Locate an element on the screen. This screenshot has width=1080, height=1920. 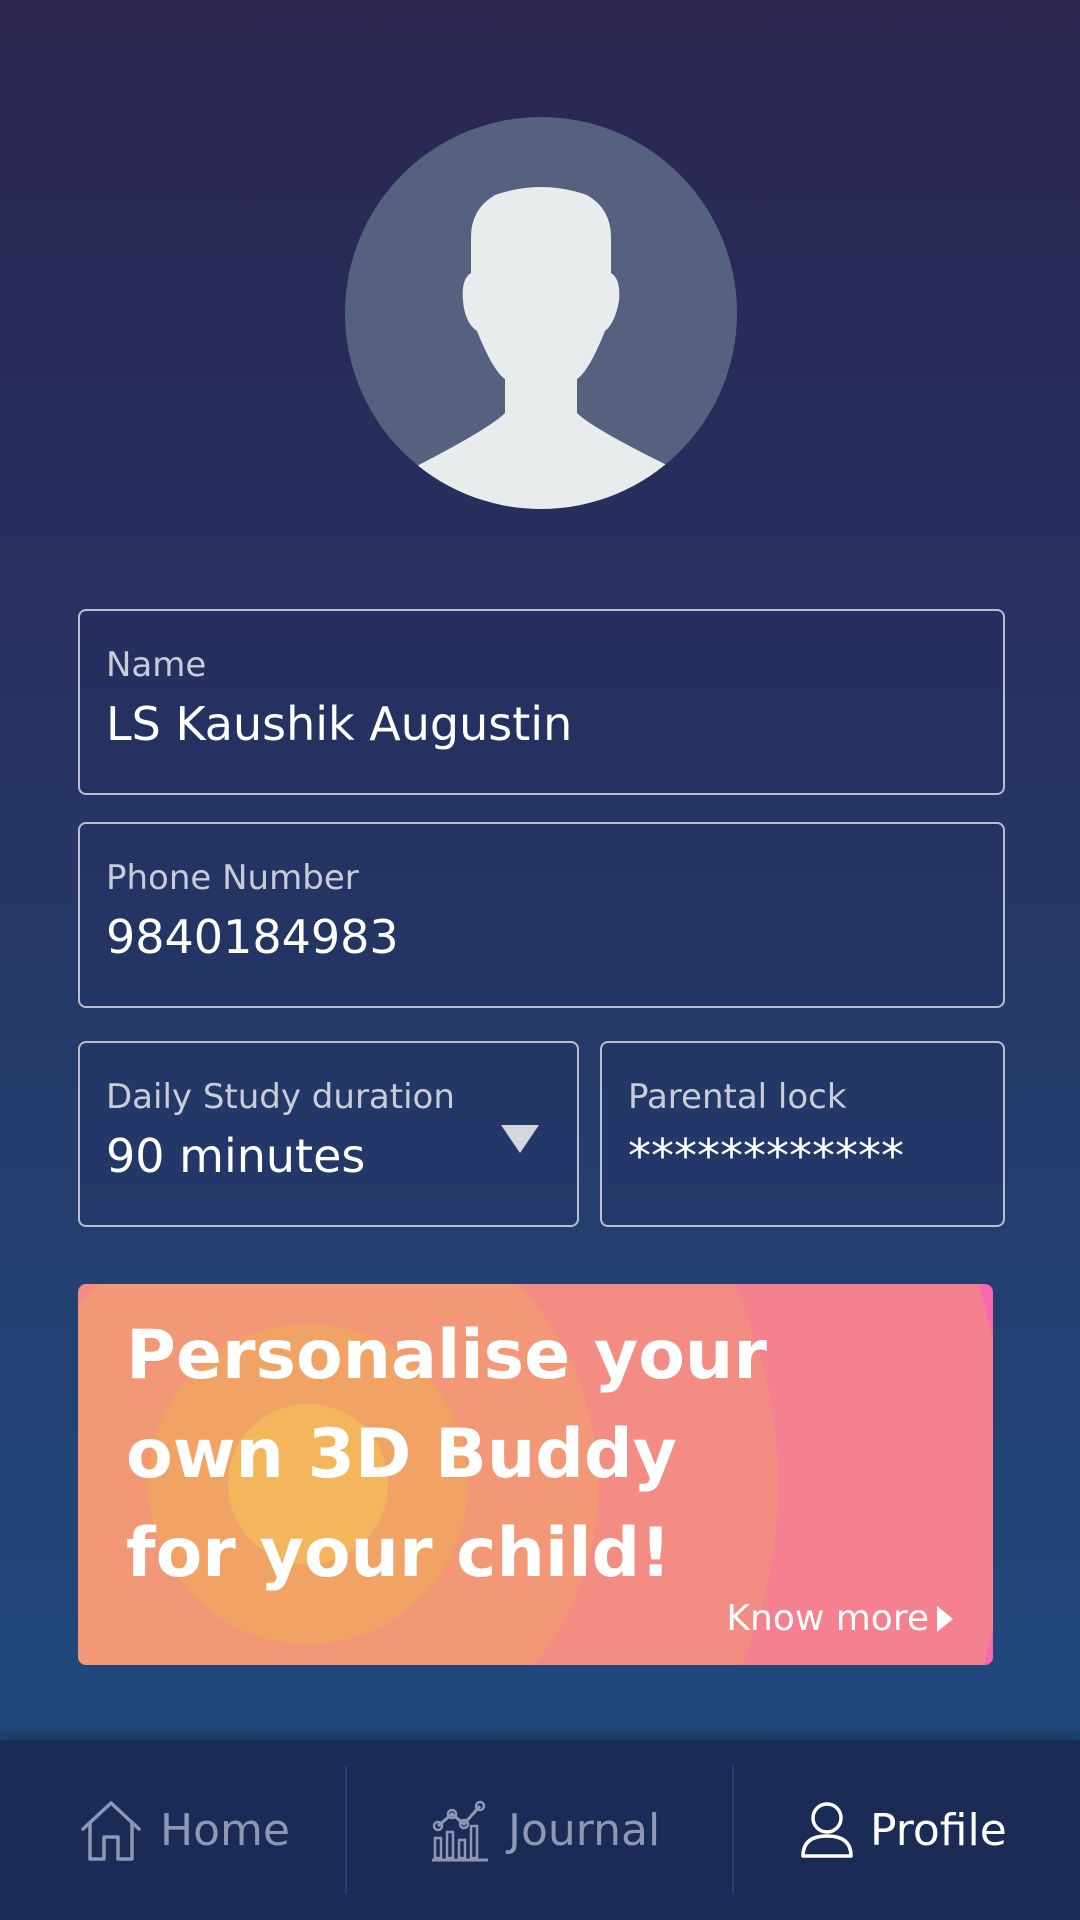
parental-lock-field: Parental lock ************ is located at coordinates (802, 1134).